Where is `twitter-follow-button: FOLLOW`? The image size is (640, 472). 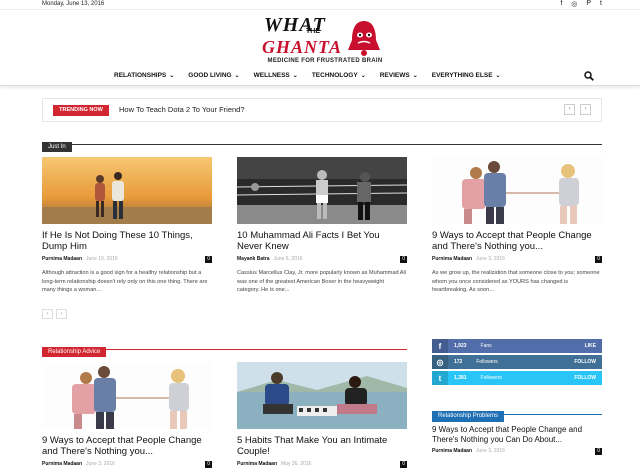
twitter-follow-button: FOLLOW is located at coordinates (585, 378).